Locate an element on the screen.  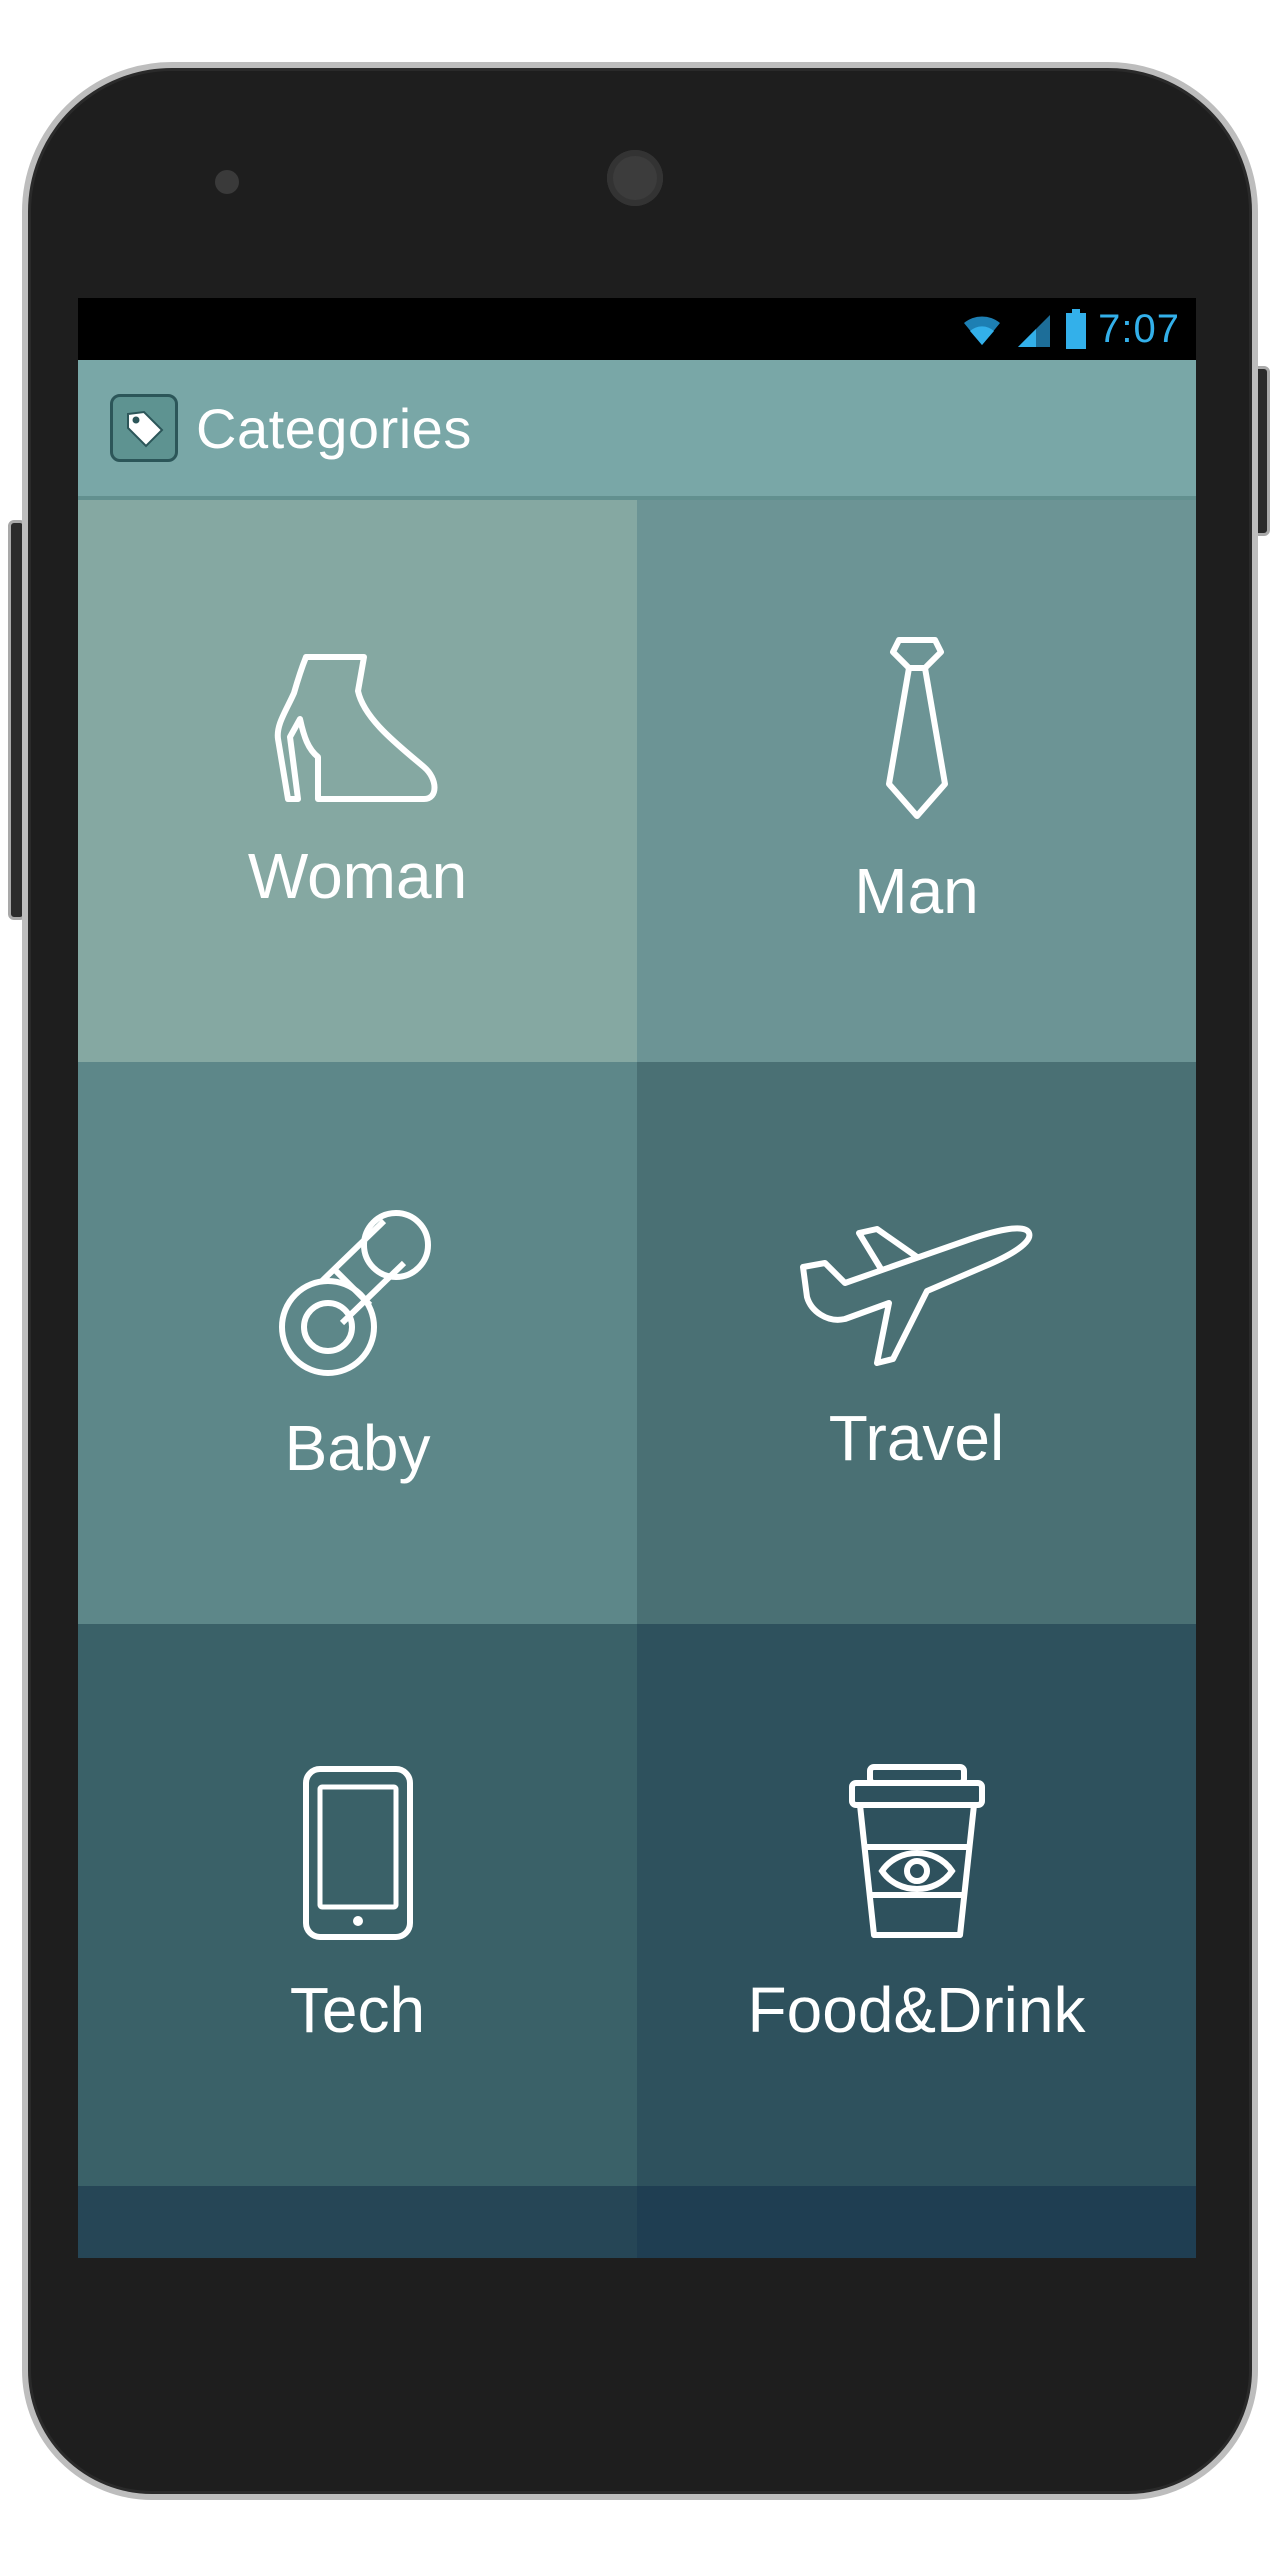
category-tile-food-drink: Food&Drink is located at coordinates (916, 1905).